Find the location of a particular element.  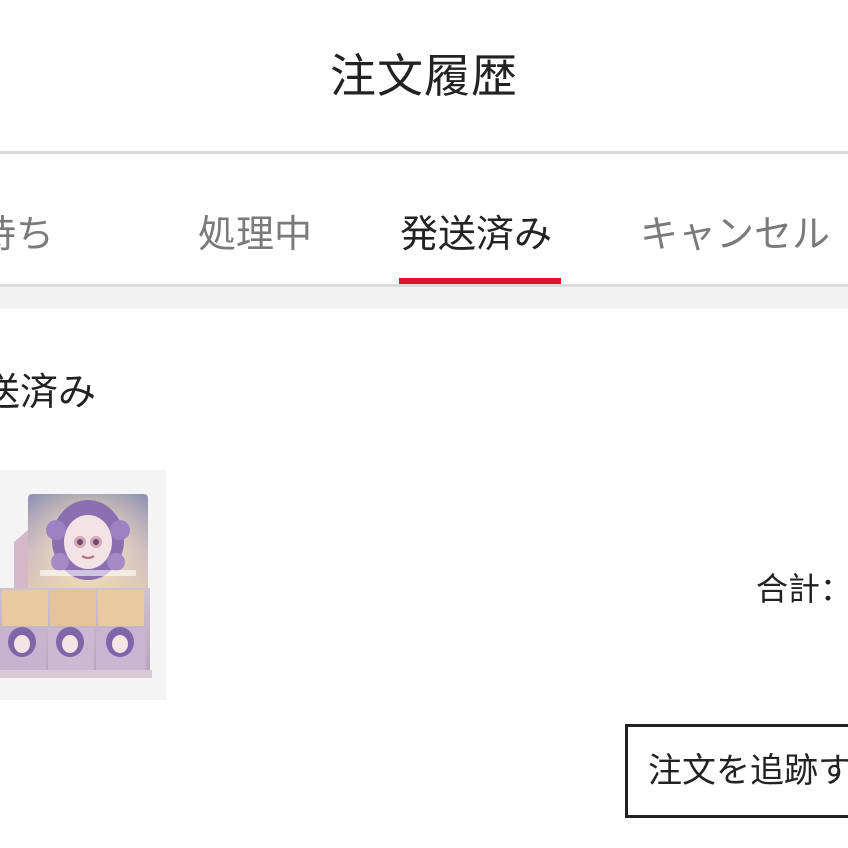

order-status-label: 送済み is located at coordinates (48, 392).